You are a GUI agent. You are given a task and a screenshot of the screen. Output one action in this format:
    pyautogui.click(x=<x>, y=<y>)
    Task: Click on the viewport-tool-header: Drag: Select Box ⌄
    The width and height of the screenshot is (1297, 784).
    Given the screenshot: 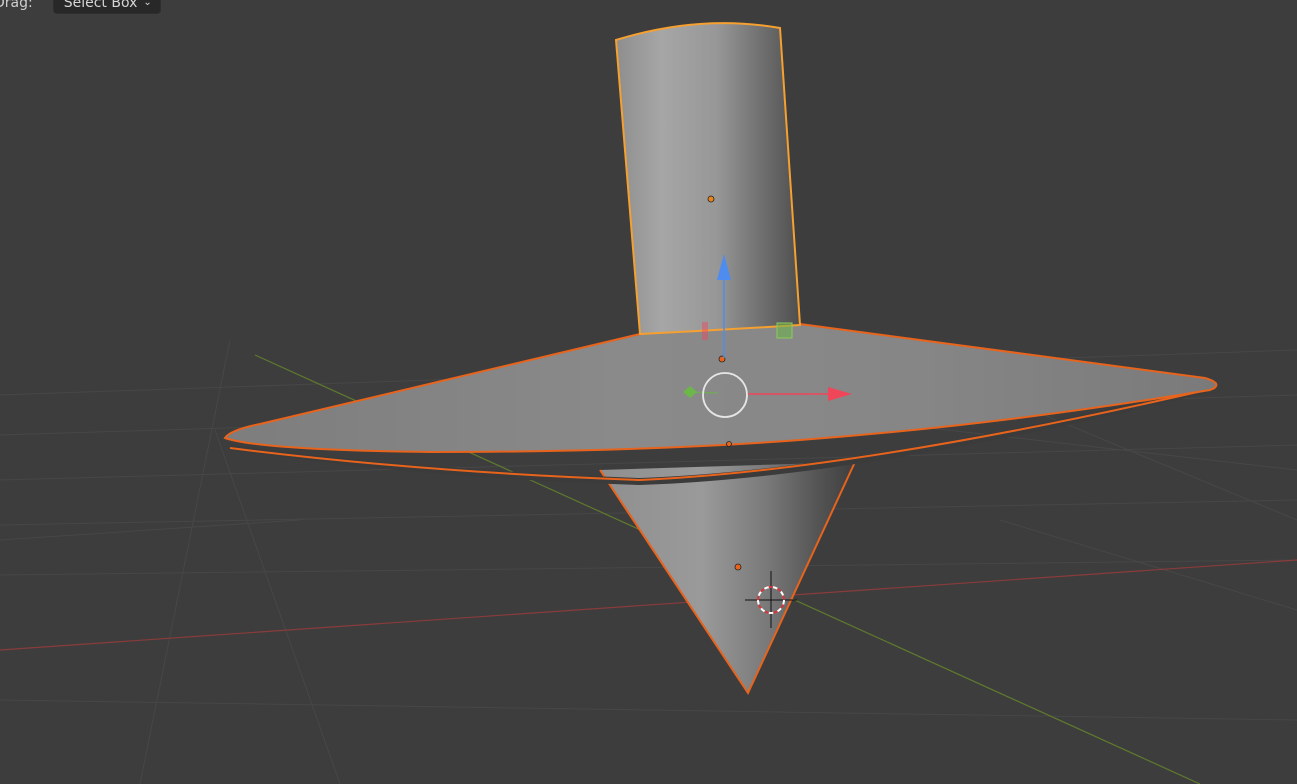 What is the action you would take?
    pyautogui.click(x=80, y=7)
    